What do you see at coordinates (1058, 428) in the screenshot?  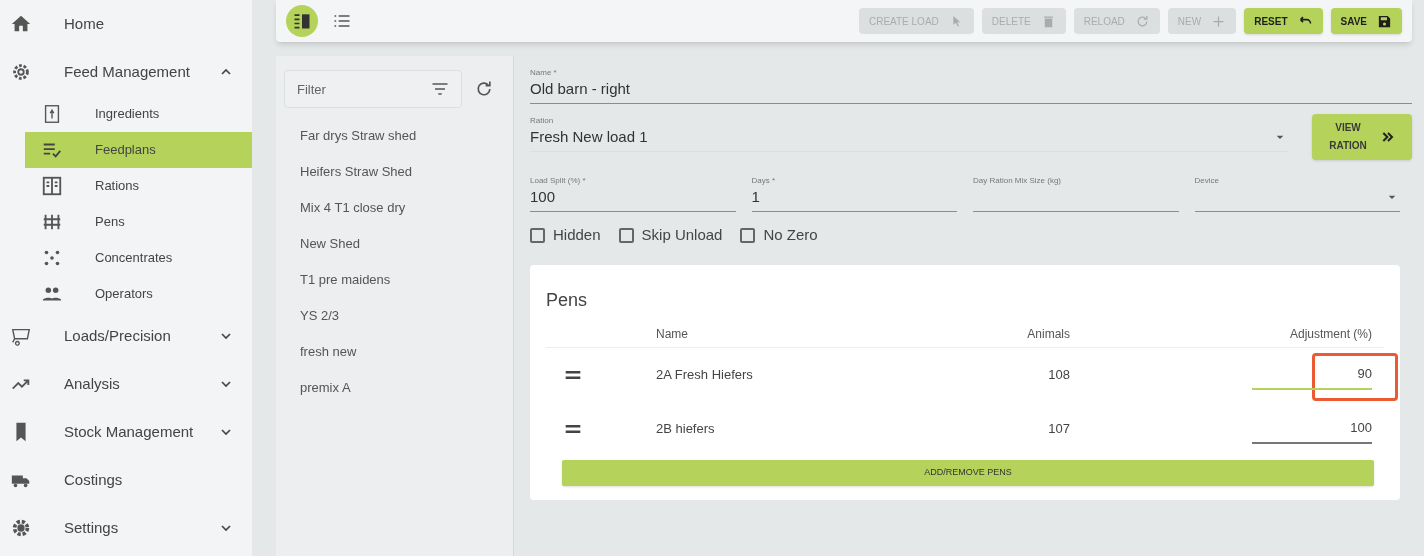 I see `table-cell-text: 107` at bounding box center [1058, 428].